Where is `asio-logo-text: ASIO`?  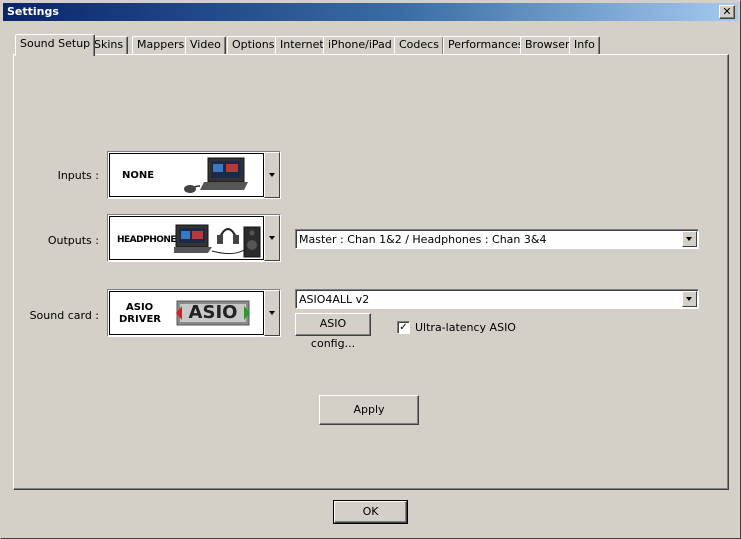
asio-logo-text: ASIO is located at coordinates (213, 312).